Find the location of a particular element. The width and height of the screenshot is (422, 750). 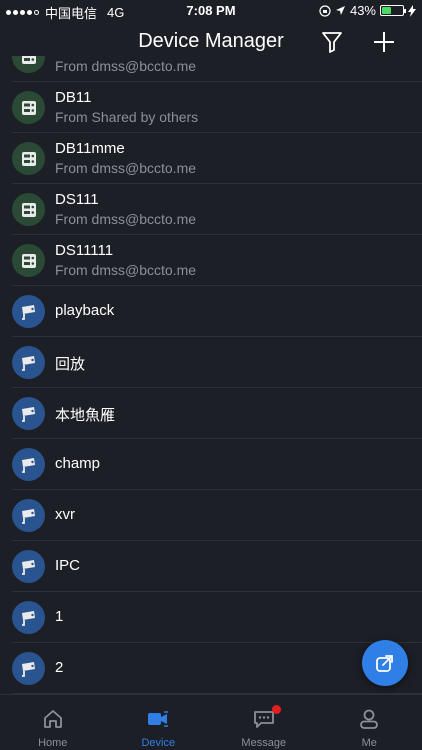

device-row: playback is located at coordinates (217, 311).